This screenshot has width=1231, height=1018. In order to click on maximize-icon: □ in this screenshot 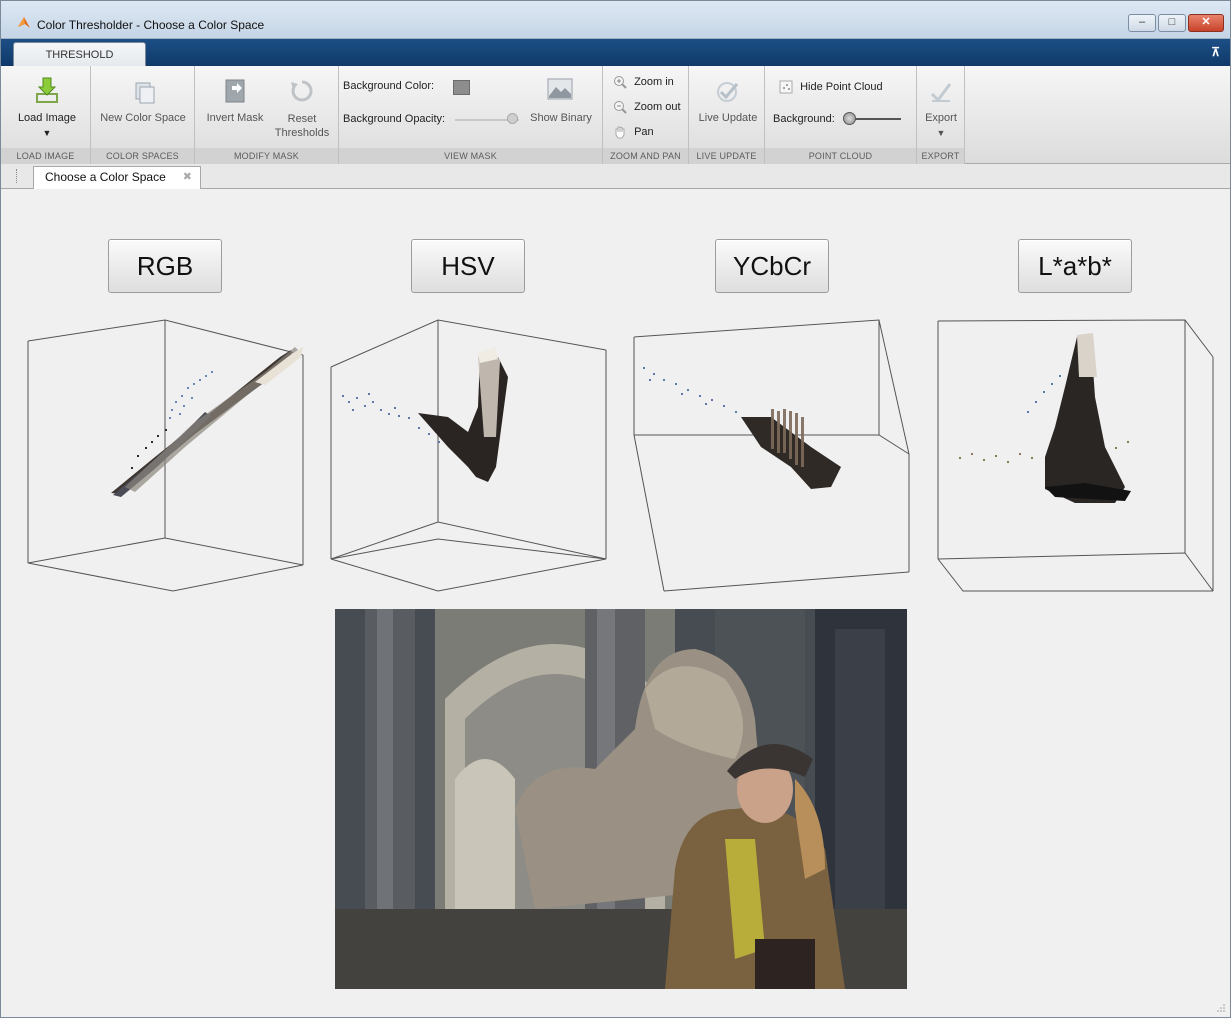, I will do `click(1172, 23)`.